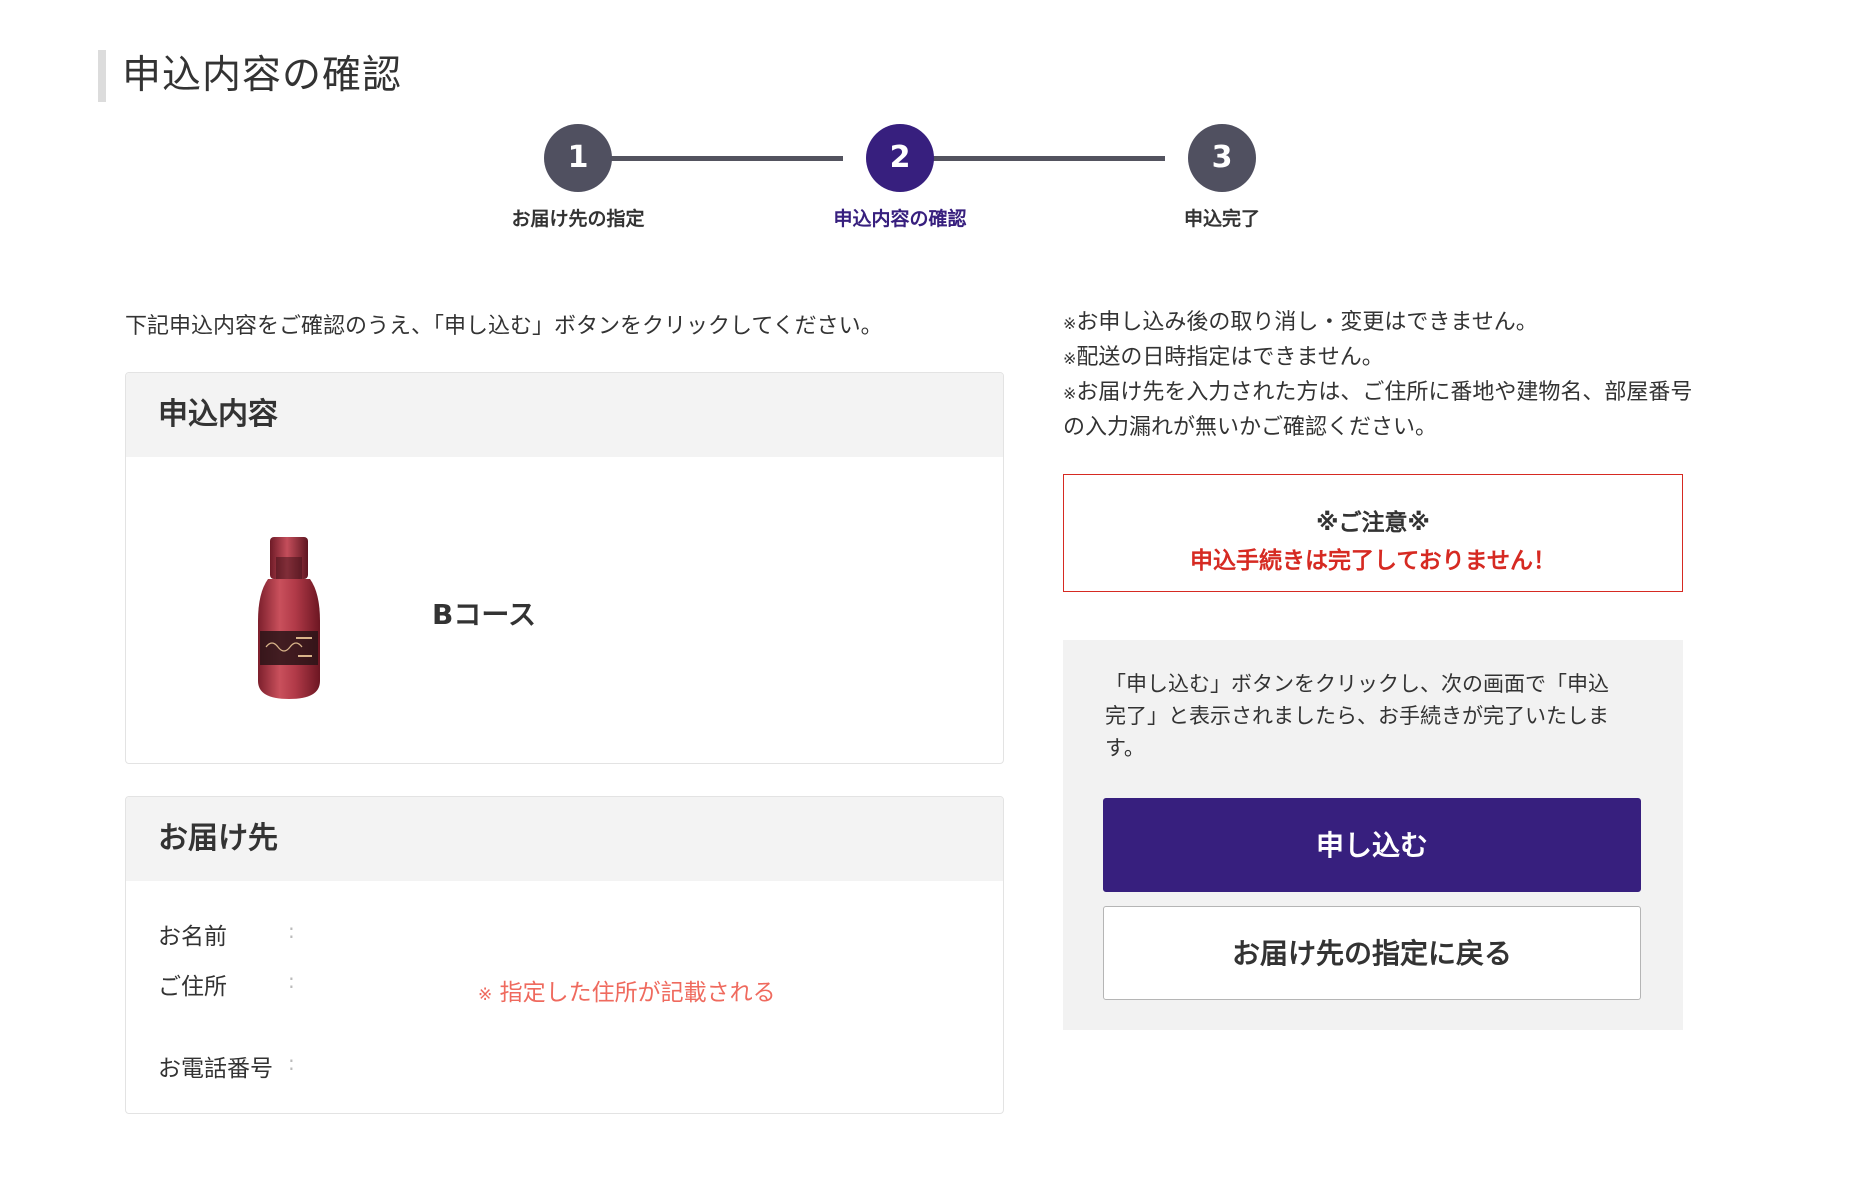 The height and width of the screenshot is (1186, 1864). What do you see at coordinates (900, 219) in the screenshot?
I see `step-label: 申込内容の確認` at bounding box center [900, 219].